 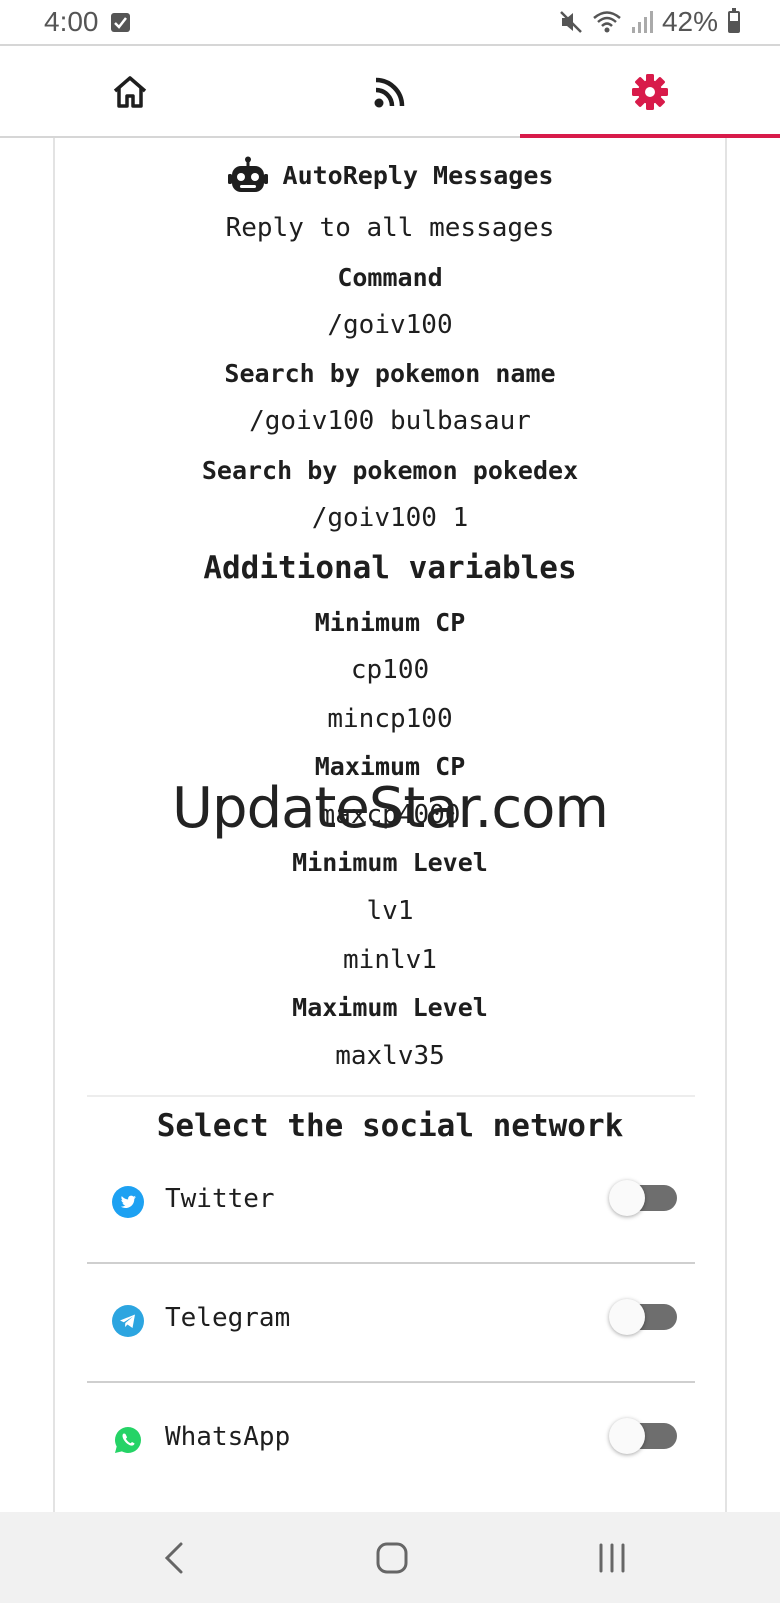 What do you see at coordinates (643, 1436) in the screenshot?
I see `toggle-whatsapp` at bounding box center [643, 1436].